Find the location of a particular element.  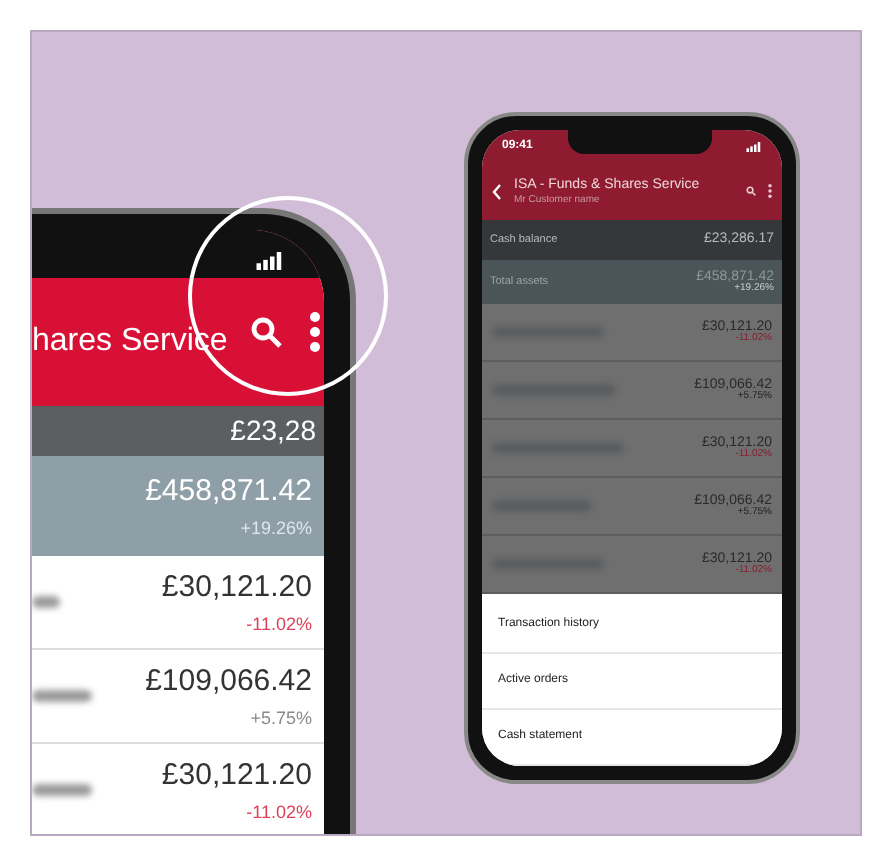

more-options-icon is located at coordinates (314, 332).